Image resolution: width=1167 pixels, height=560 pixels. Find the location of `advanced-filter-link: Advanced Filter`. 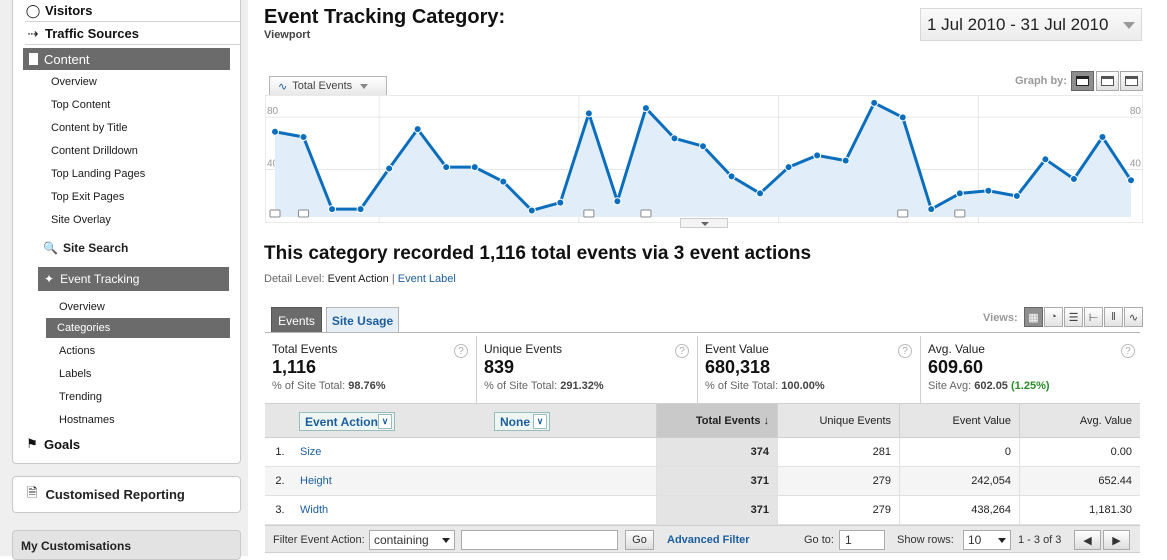

advanced-filter-link: Advanced Filter is located at coordinates (708, 540).